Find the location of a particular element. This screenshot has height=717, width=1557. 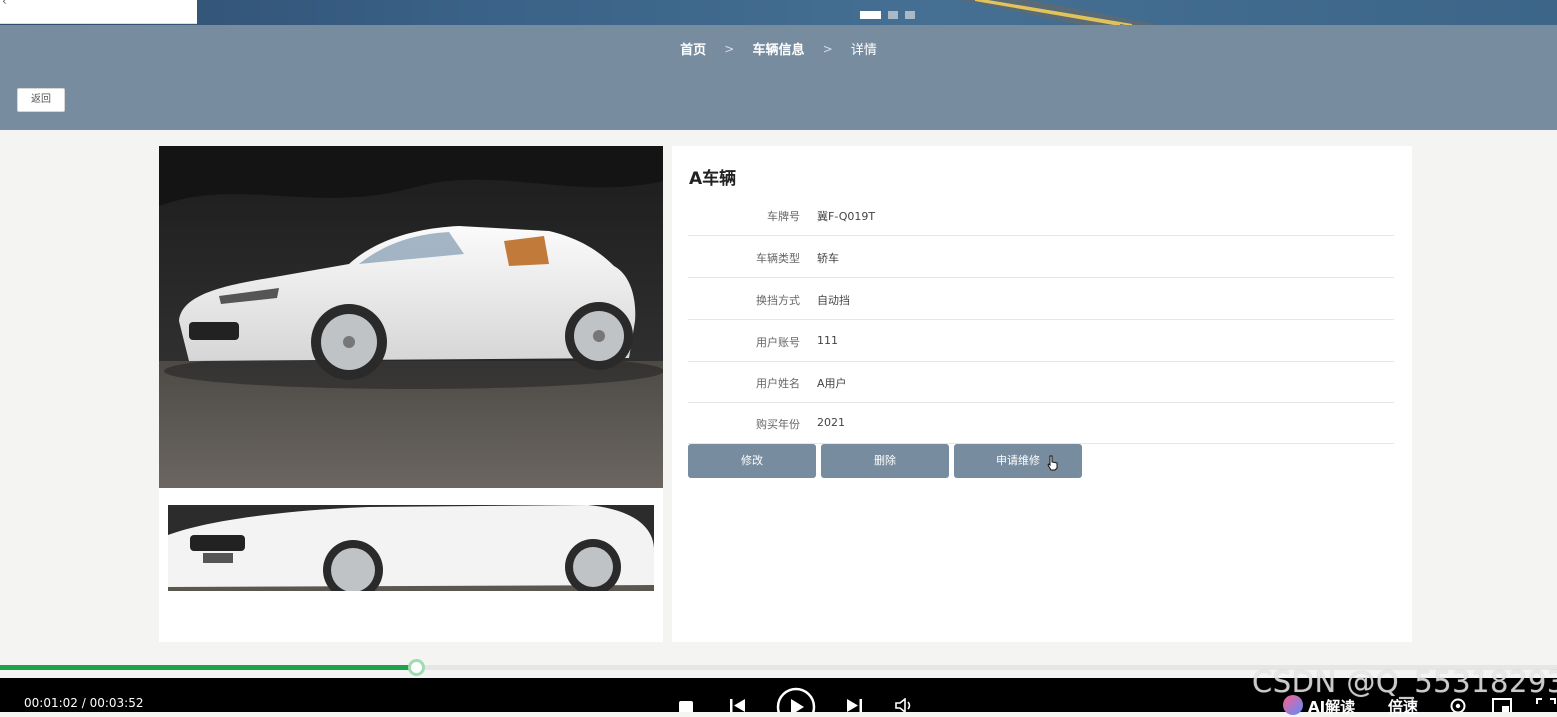

field-value: 2021 is located at coordinates (831, 422).